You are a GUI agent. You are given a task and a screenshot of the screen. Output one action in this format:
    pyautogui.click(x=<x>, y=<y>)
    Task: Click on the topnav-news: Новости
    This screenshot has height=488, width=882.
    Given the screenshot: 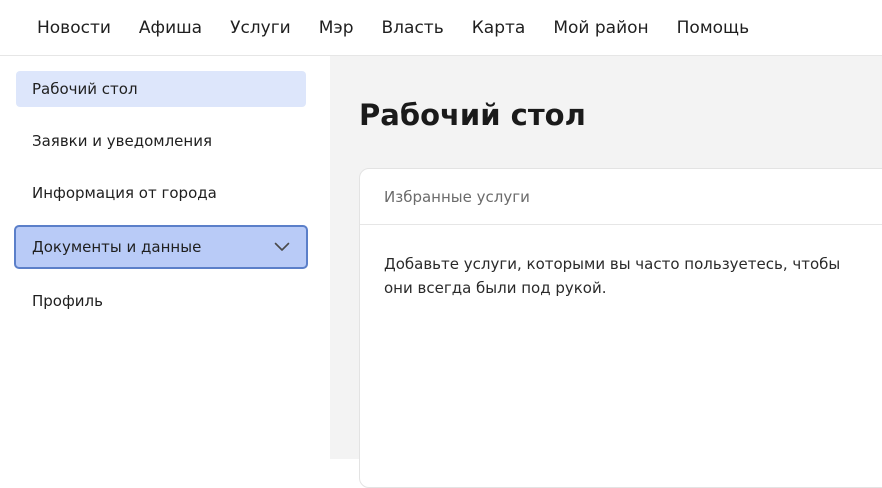 What is the action you would take?
    pyautogui.click(x=74, y=28)
    